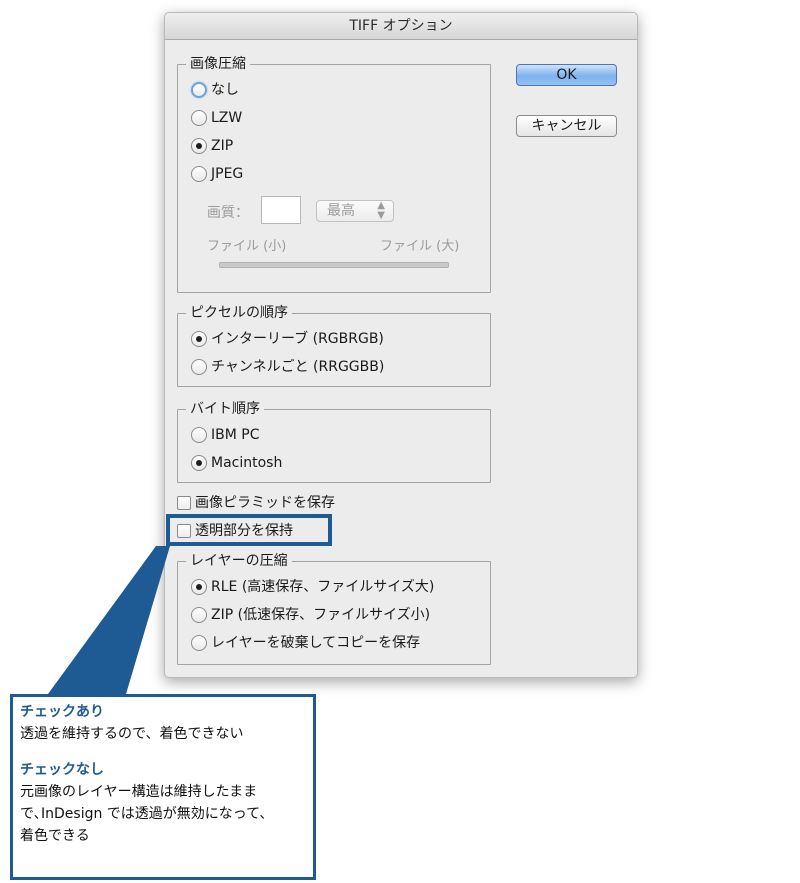  What do you see at coordinates (62, 712) in the screenshot?
I see `callout-heading-checked: チェックあり` at bounding box center [62, 712].